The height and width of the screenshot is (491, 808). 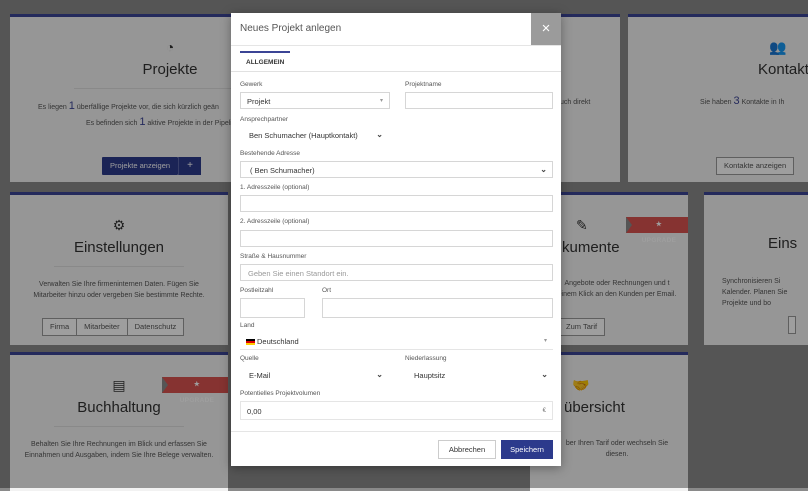 I want to click on volumen-input: 0,00 €, so click(x=396, y=410).